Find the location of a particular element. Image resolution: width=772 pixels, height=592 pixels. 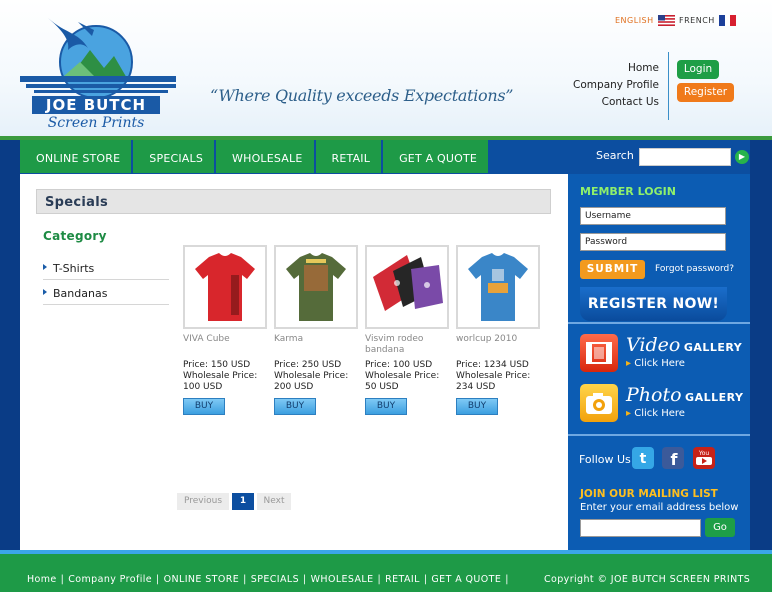

category-item-bandanas: Bandanas is located at coordinates (106, 293).